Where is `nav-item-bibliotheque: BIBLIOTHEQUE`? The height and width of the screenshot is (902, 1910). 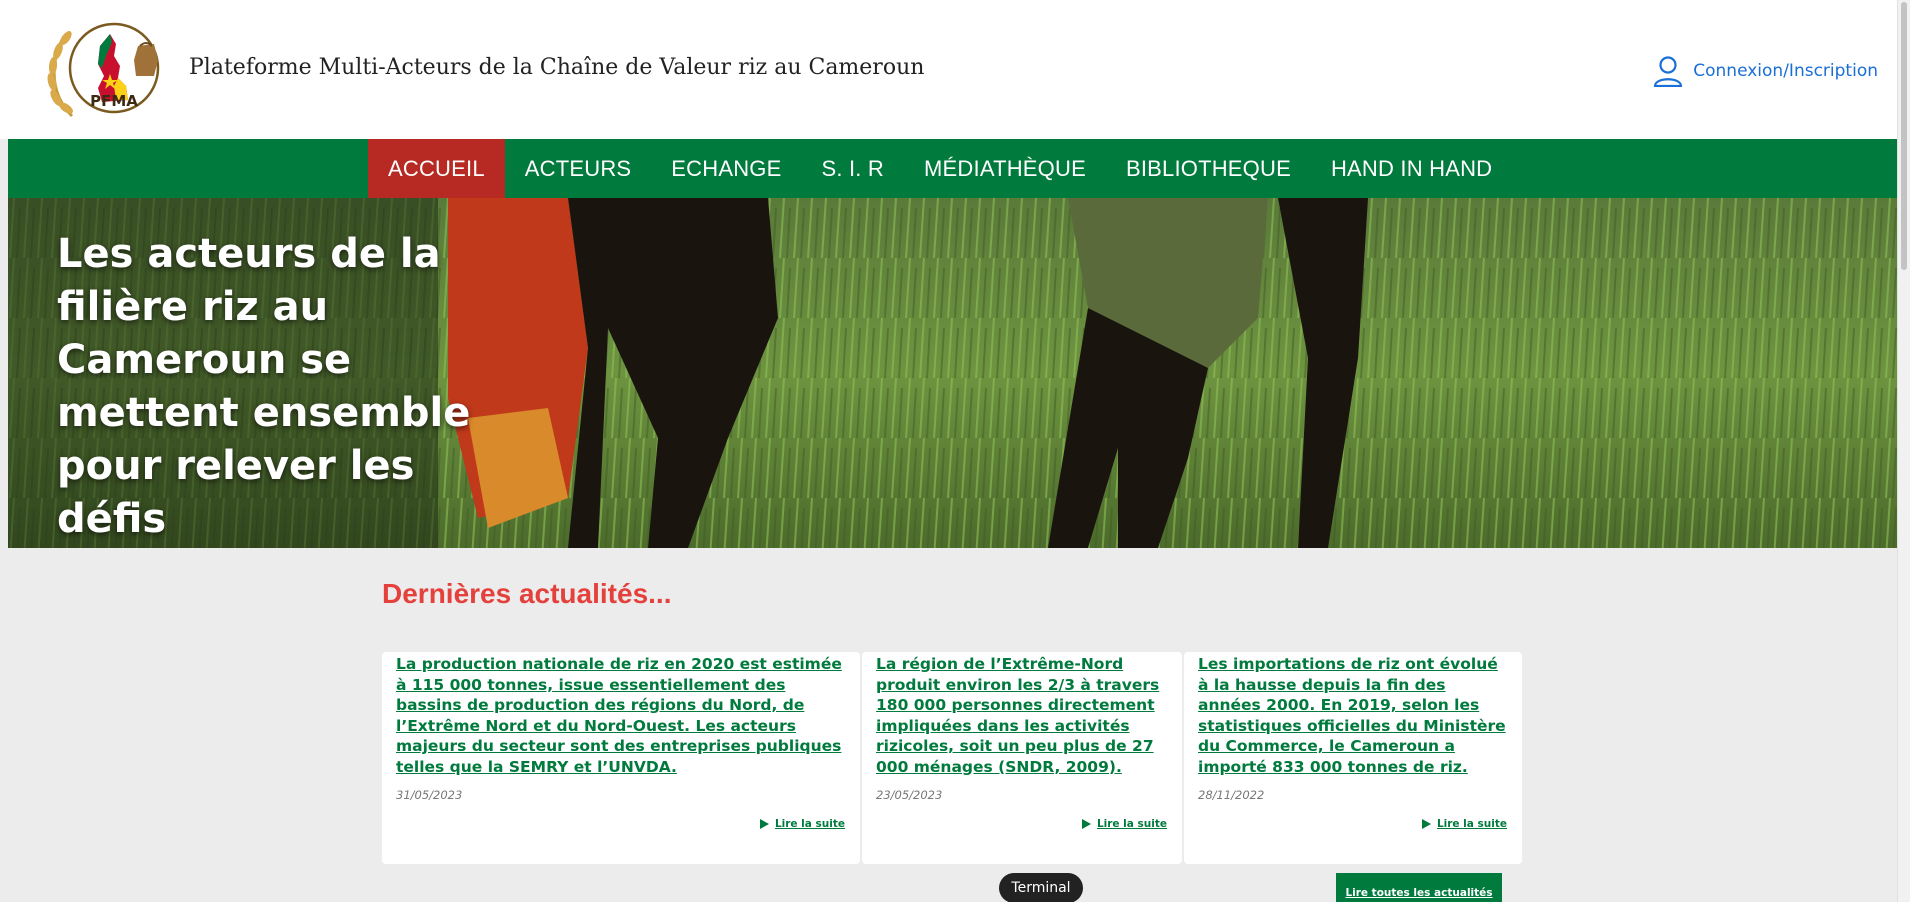
nav-item-bibliotheque: BIBLIOTHEQUE is located at coordinates (1208, 168).